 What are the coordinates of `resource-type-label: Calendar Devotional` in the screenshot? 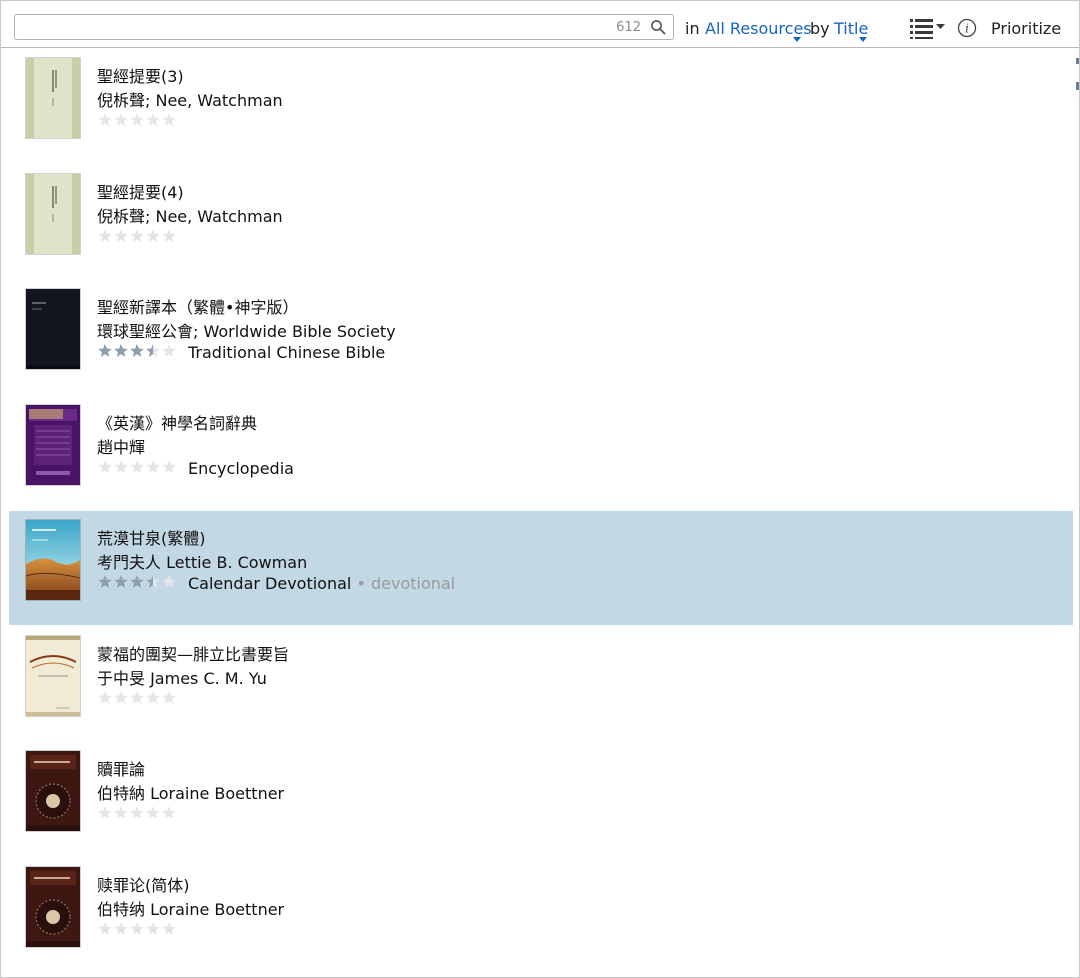 It's located at (270, 583).